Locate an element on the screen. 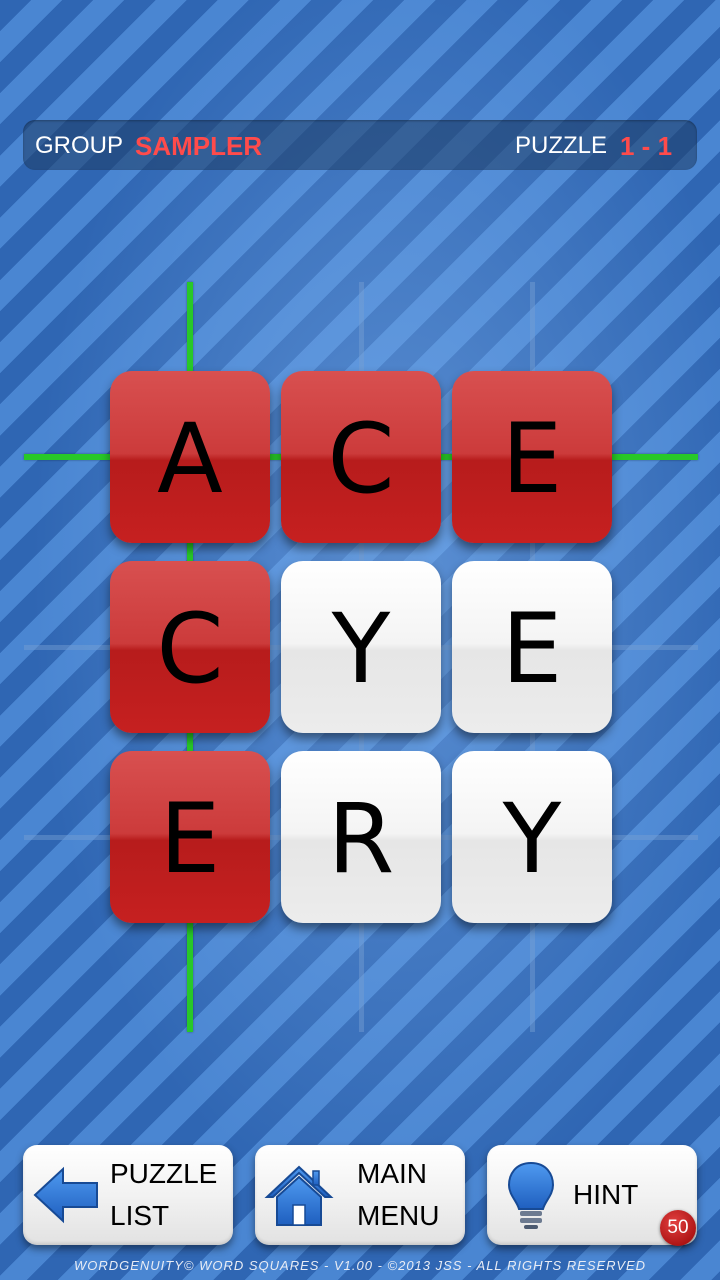 Image resolution: width=720 pixels, height=1280 pixels. puzzle-list-button: PUZZLE LIST is located at coordinates (128, 1195).